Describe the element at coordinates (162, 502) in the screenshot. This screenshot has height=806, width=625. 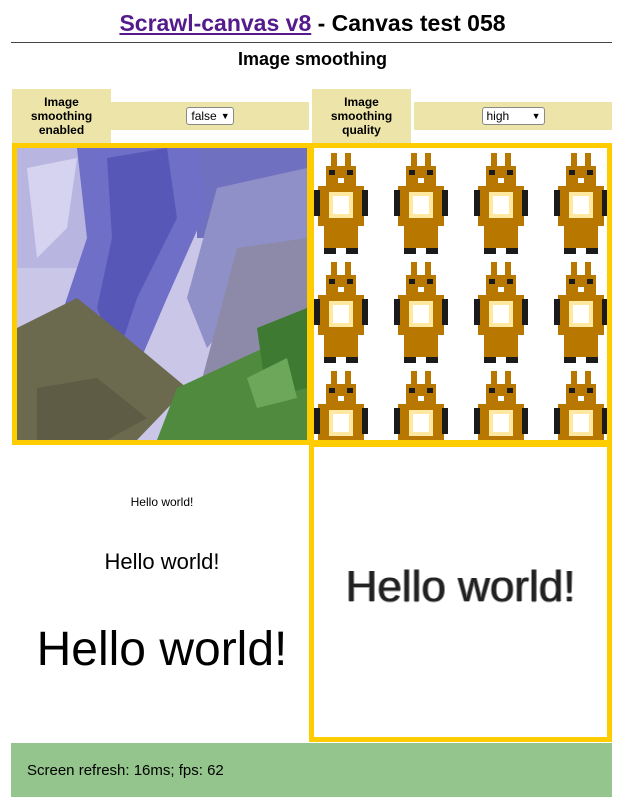
I see `hello-text-small: Hello world!` at that location.